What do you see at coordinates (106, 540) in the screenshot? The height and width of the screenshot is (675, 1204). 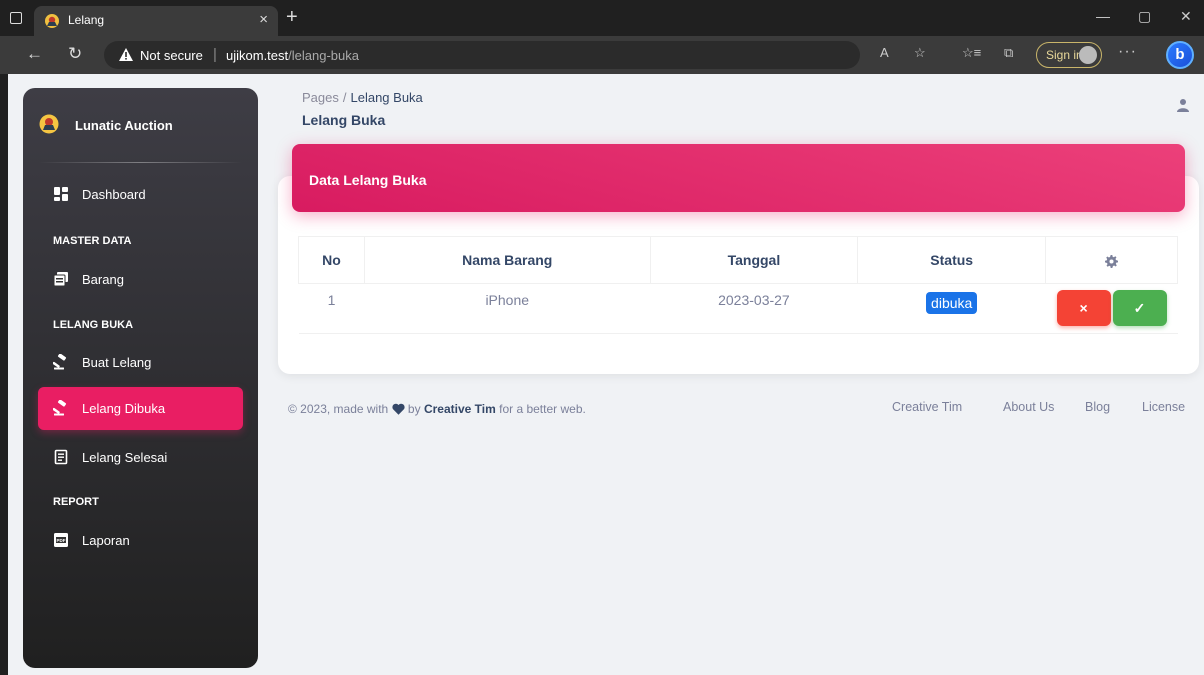 I see `sidebar-item-label: Laporan` at bounding box center [106, 540].